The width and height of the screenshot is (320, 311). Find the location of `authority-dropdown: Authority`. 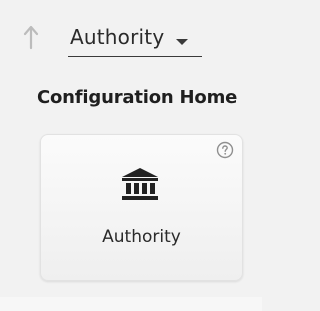

authority-dropdown: Authority is located at coordinates (135, 39).